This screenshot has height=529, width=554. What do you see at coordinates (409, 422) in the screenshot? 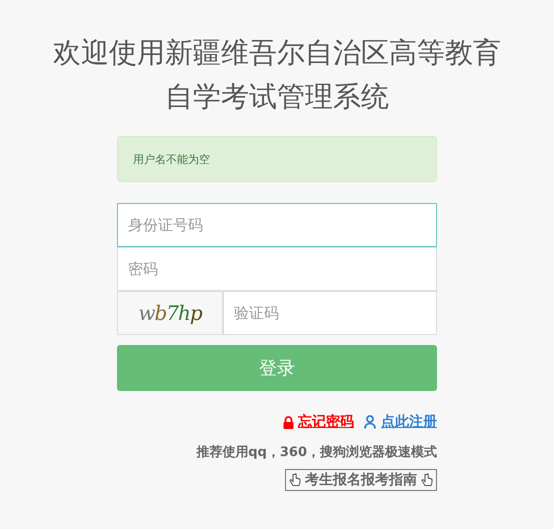
I see `register-link: 点此注册` at bounding box center [409, 422].